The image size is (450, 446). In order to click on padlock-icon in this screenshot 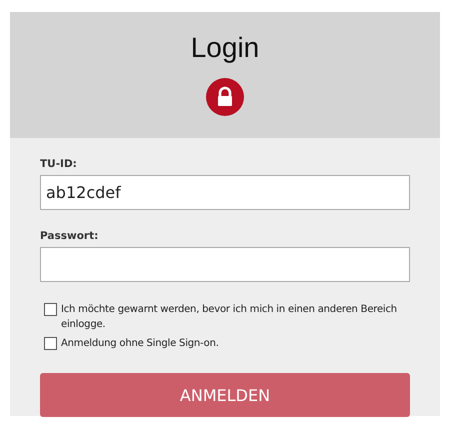, I will do `click(225, 97)`.